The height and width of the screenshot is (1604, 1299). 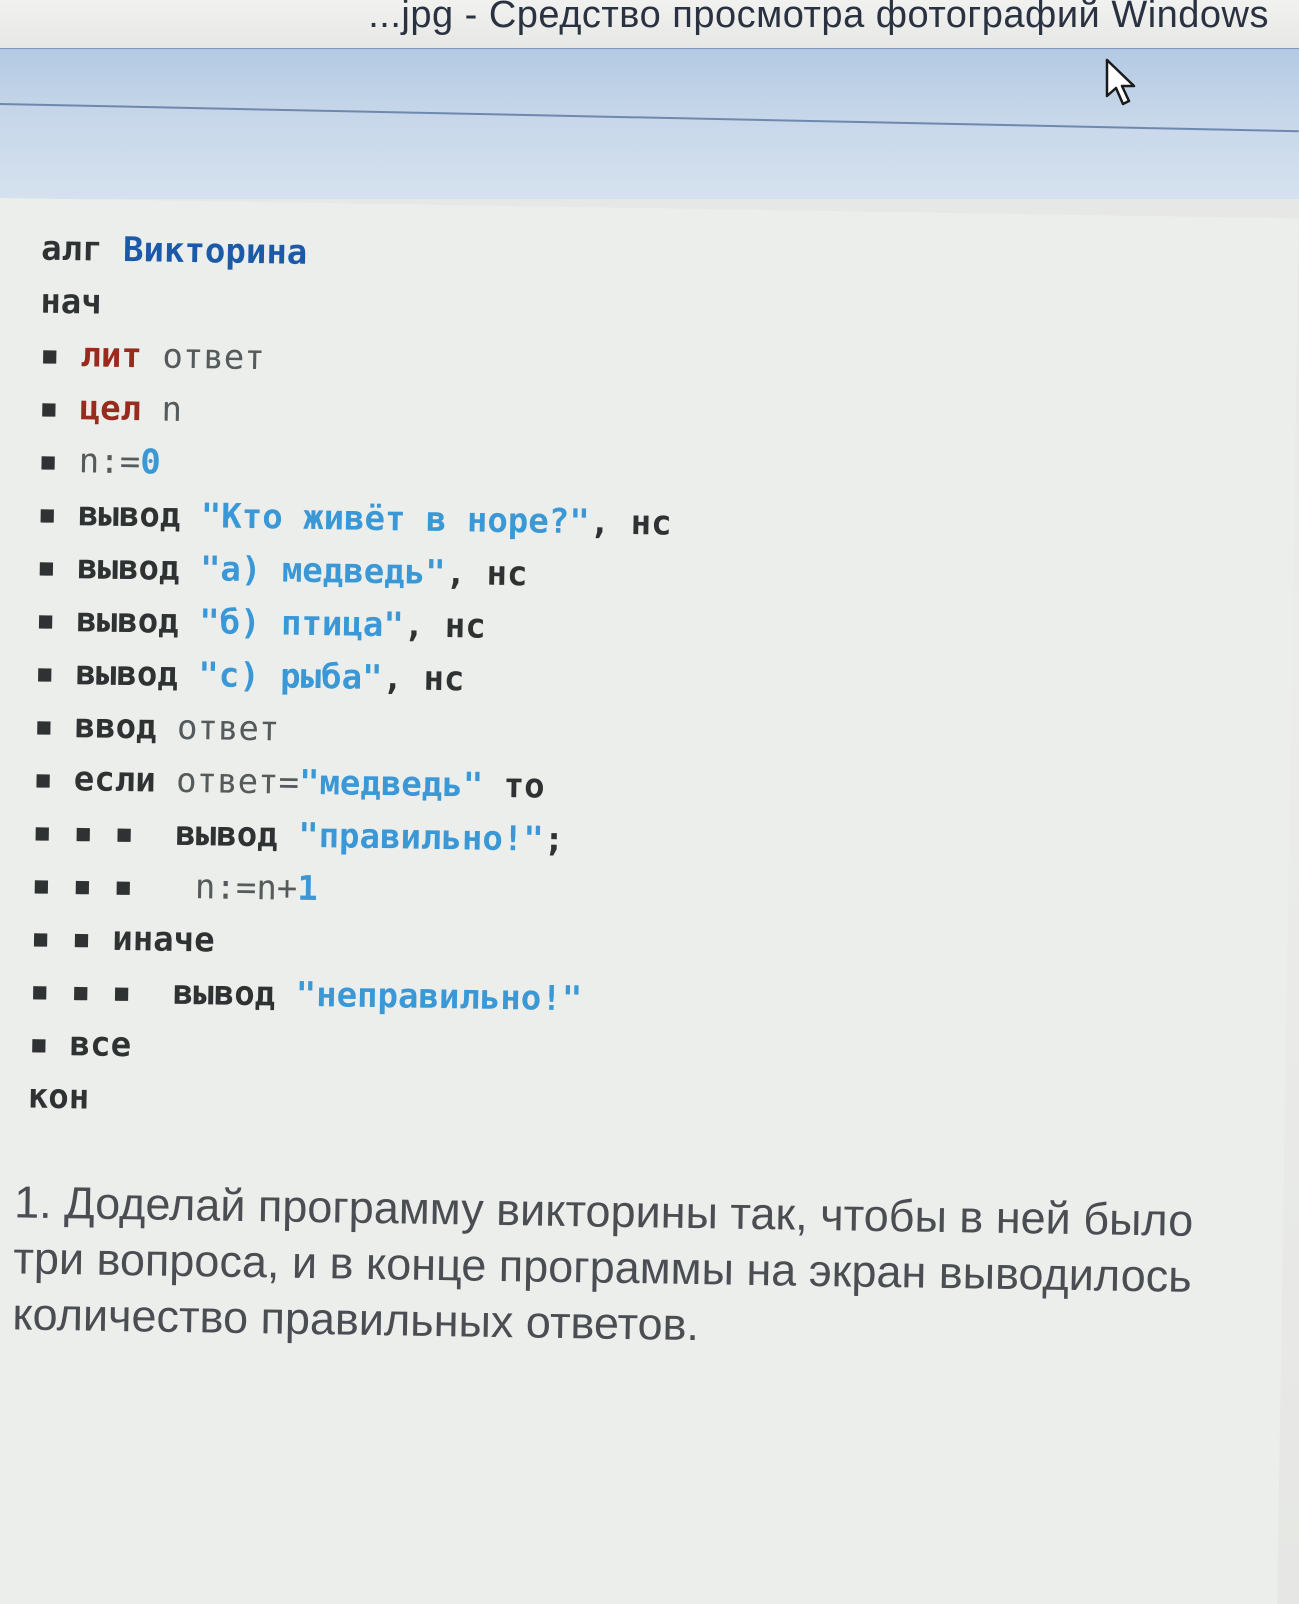 I want to click on code-line-16: ▪ все, so click(x=345, y=1049).